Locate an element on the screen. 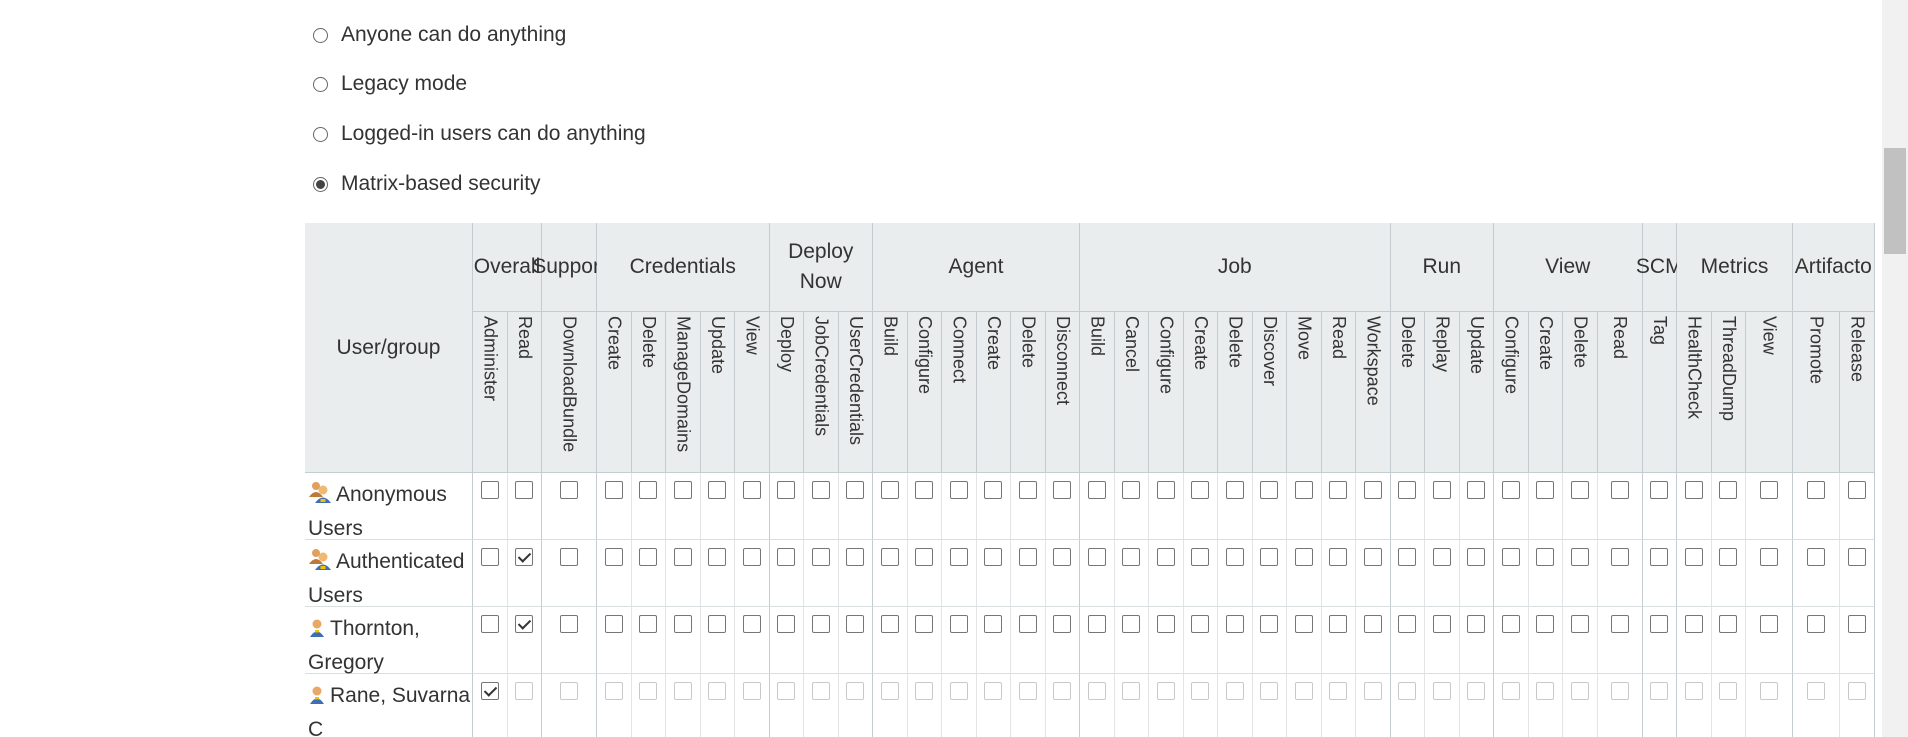 The height and width of the screenshot is (737, 1908). auth-option-matrix-based-security: Matrix-based security is located at coordinates (427, 184).